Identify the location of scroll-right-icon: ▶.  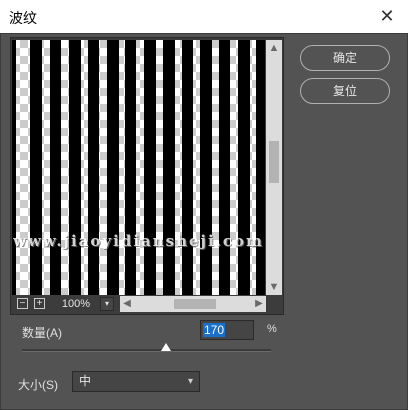
(259, 304).